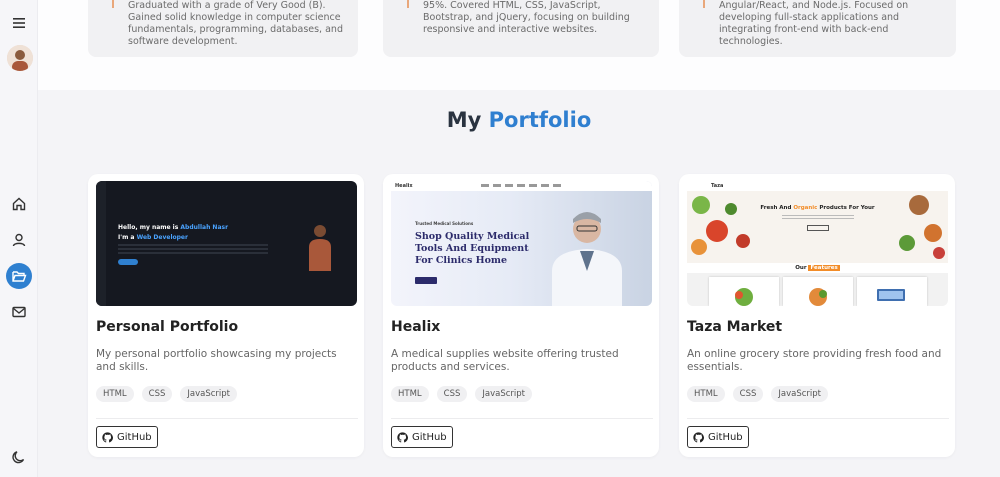 This screenshot has width=1000, height=477. I want to click on sidebar, so click(19, 238).